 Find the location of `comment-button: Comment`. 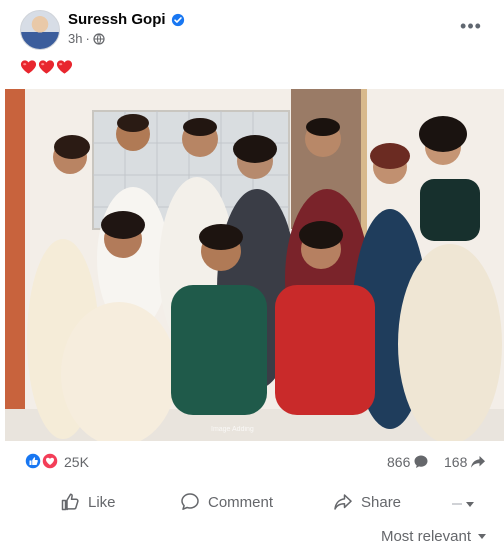

comment-button: Comment is located at coordinates (226, 502).